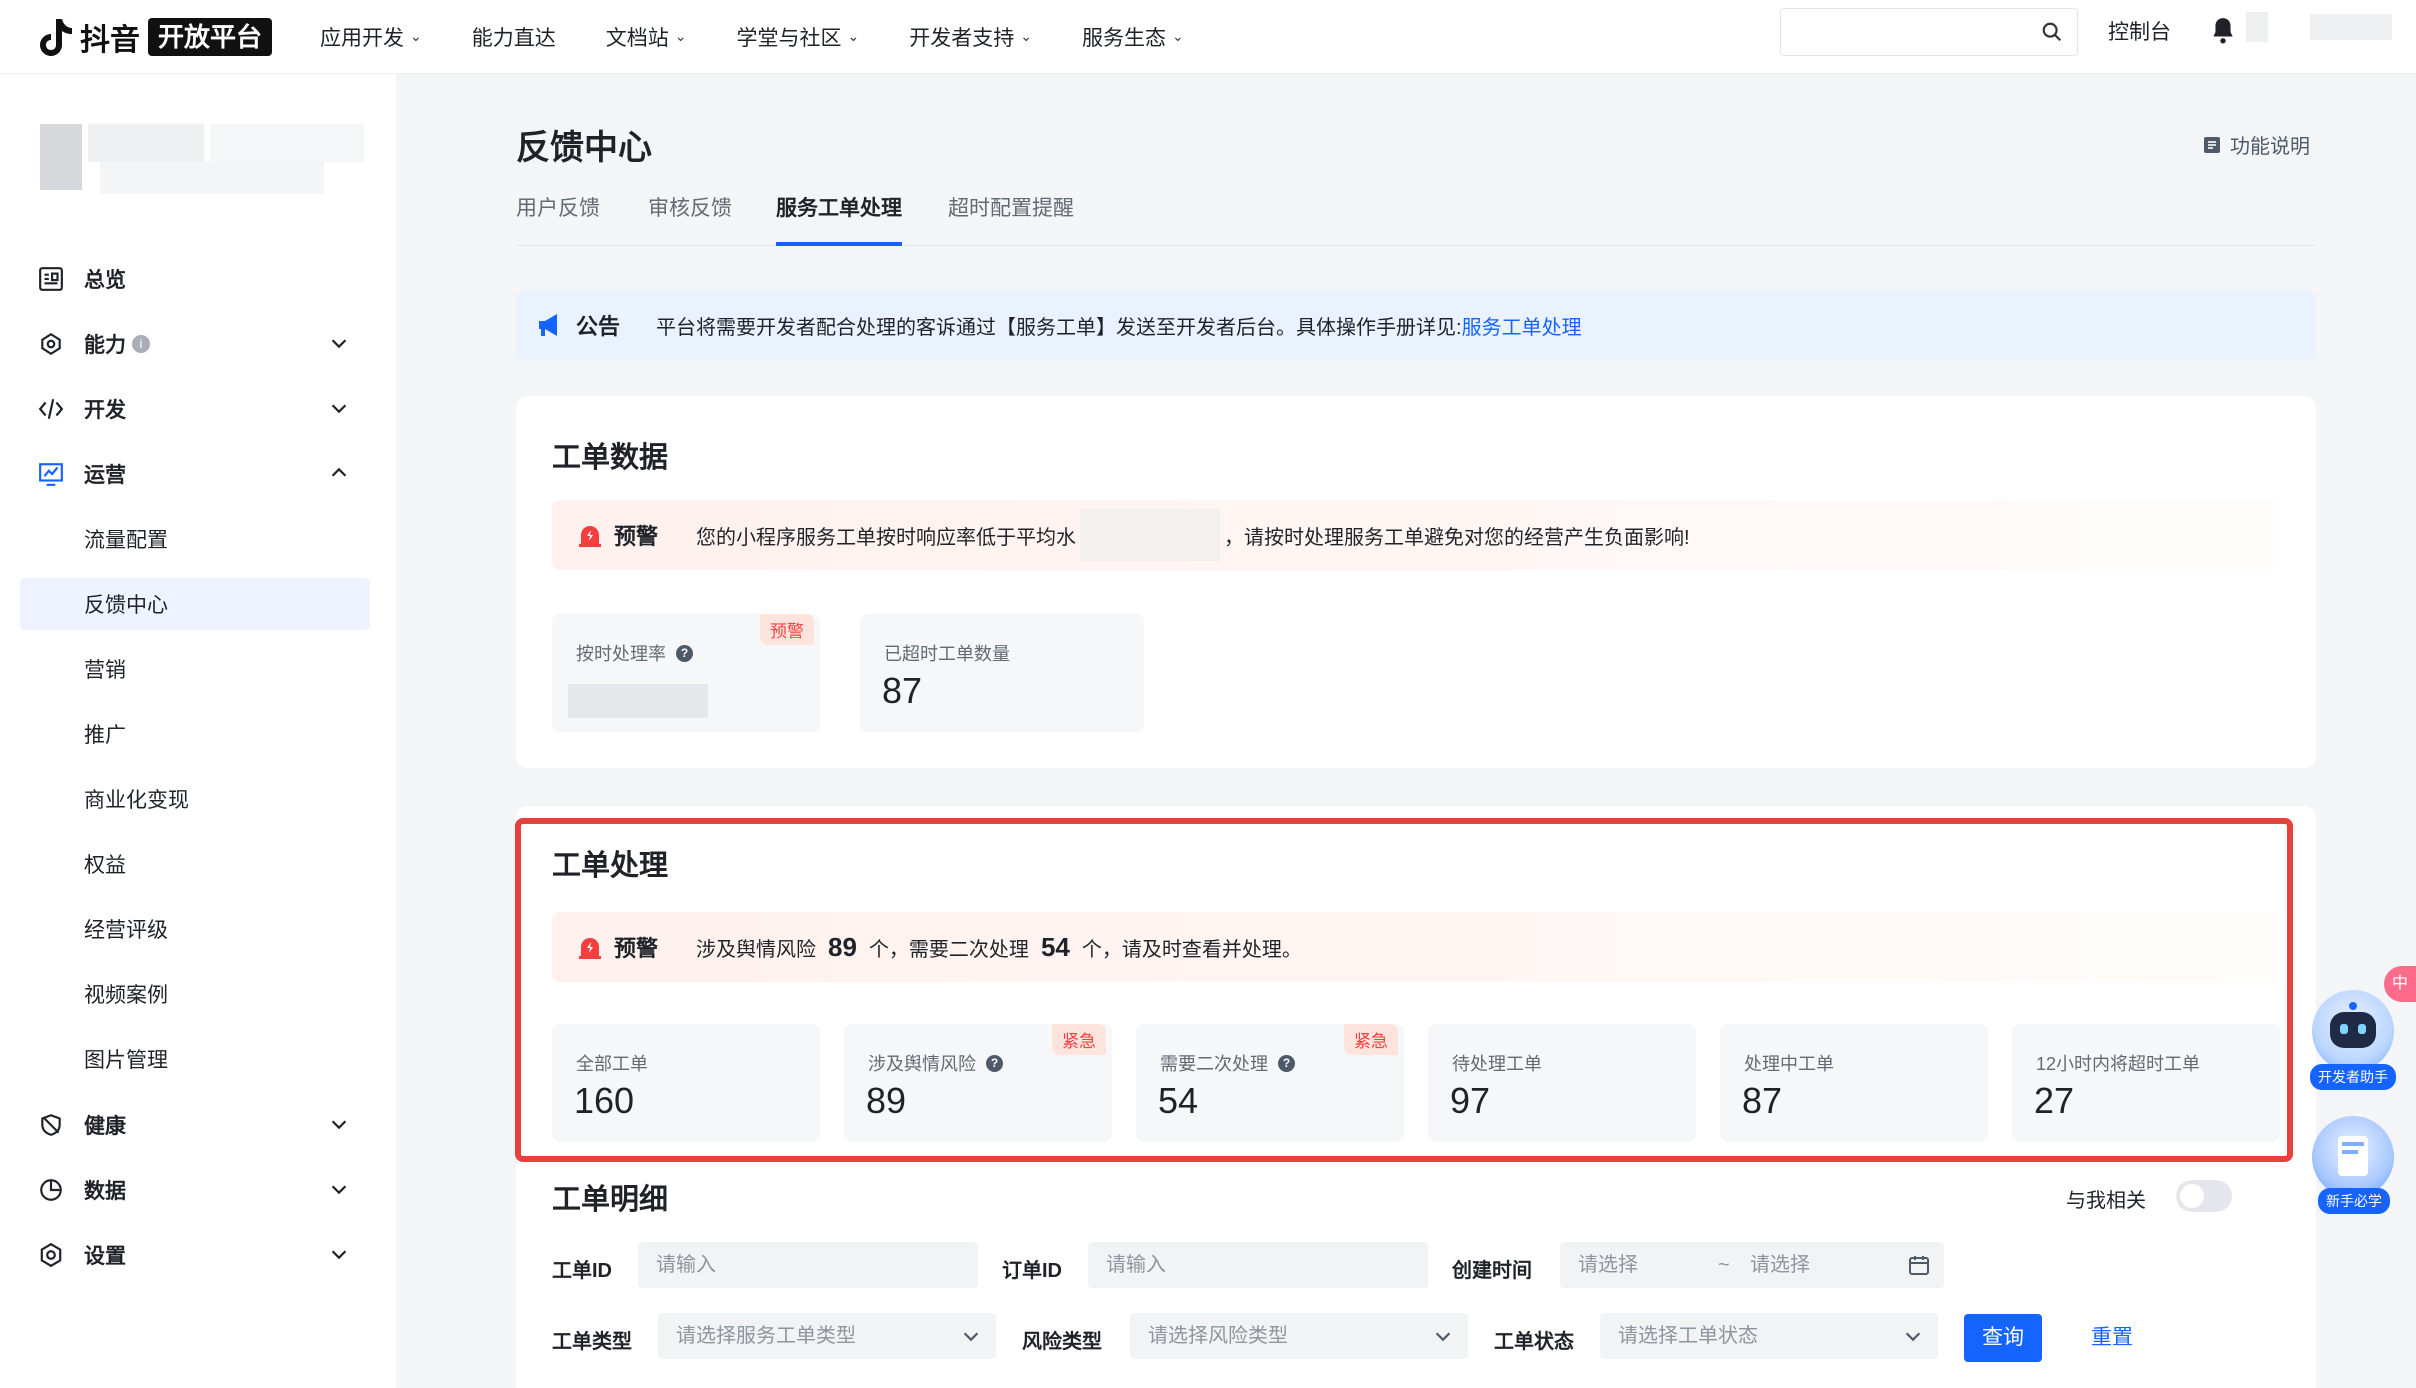 The width and height of the screenshot is (2416, 1388). What do you see at coordinates (195, 1255) in the screenshot?
I see `sidebar-item-settings: 设置` at bounding box center [195, 1255].